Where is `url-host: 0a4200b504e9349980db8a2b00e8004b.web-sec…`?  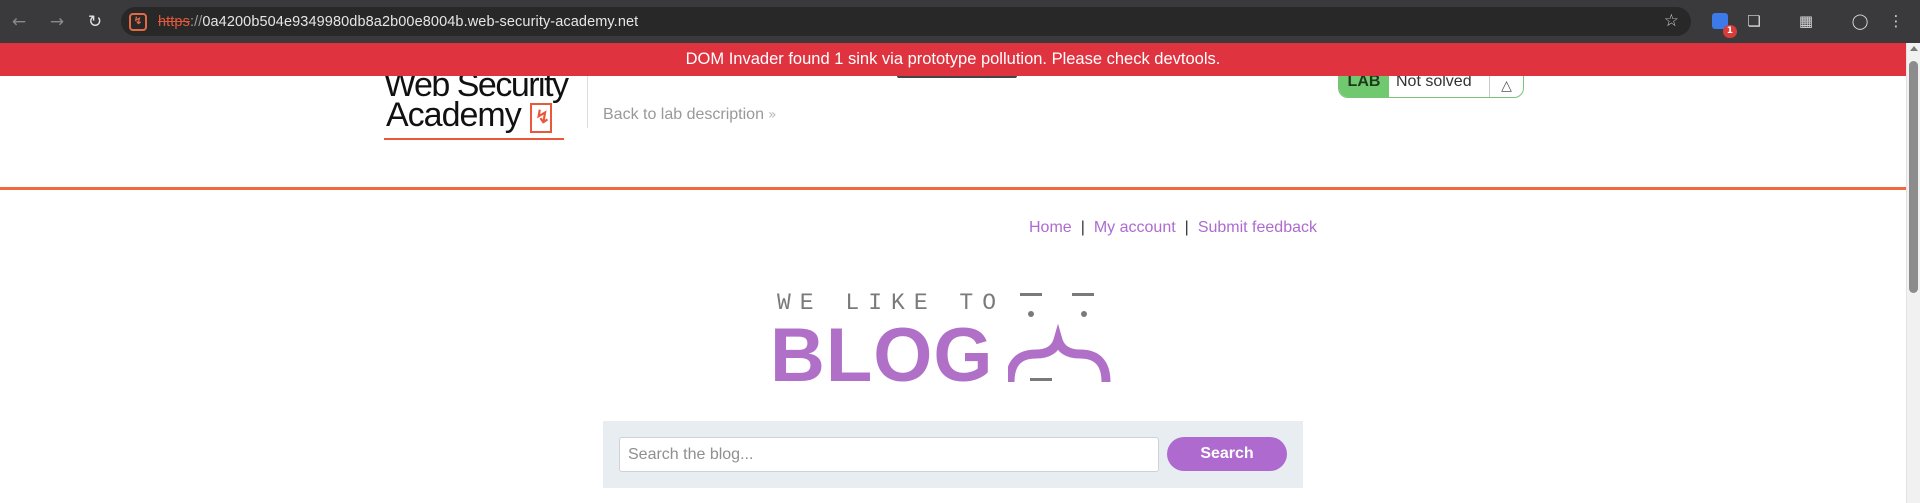
url-host: 0a4200b504e9349980db8a2b00e8004b.web-sec… is located at coordinates (420, 21).